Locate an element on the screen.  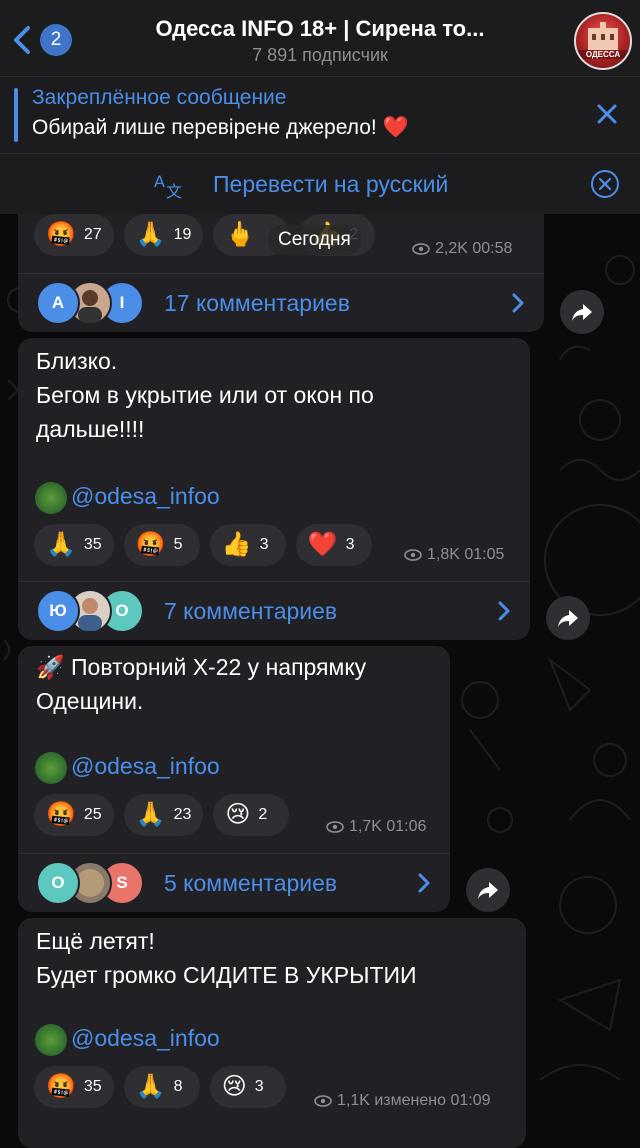
avatar: O is located at coordinates (58, 883).